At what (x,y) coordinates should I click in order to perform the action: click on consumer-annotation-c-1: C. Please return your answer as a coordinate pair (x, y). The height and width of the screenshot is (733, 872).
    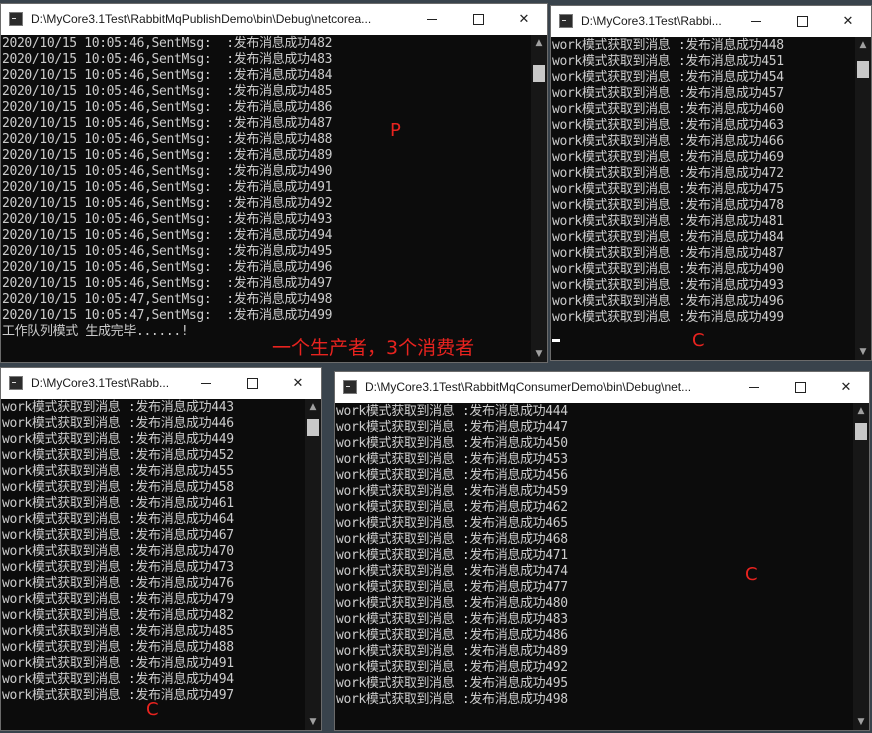
    Looking at the image, I should click on (698, 340).